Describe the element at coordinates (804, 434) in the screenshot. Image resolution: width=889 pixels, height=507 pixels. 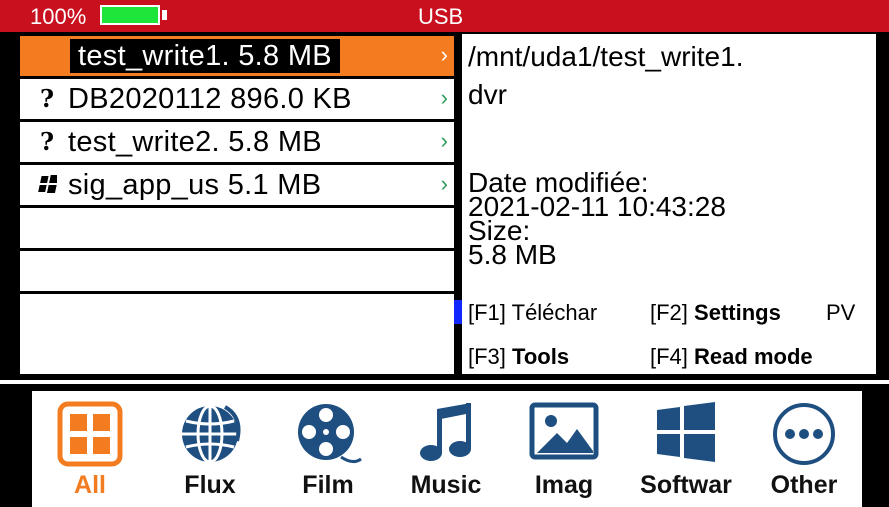
I see `more-icon` at that location.